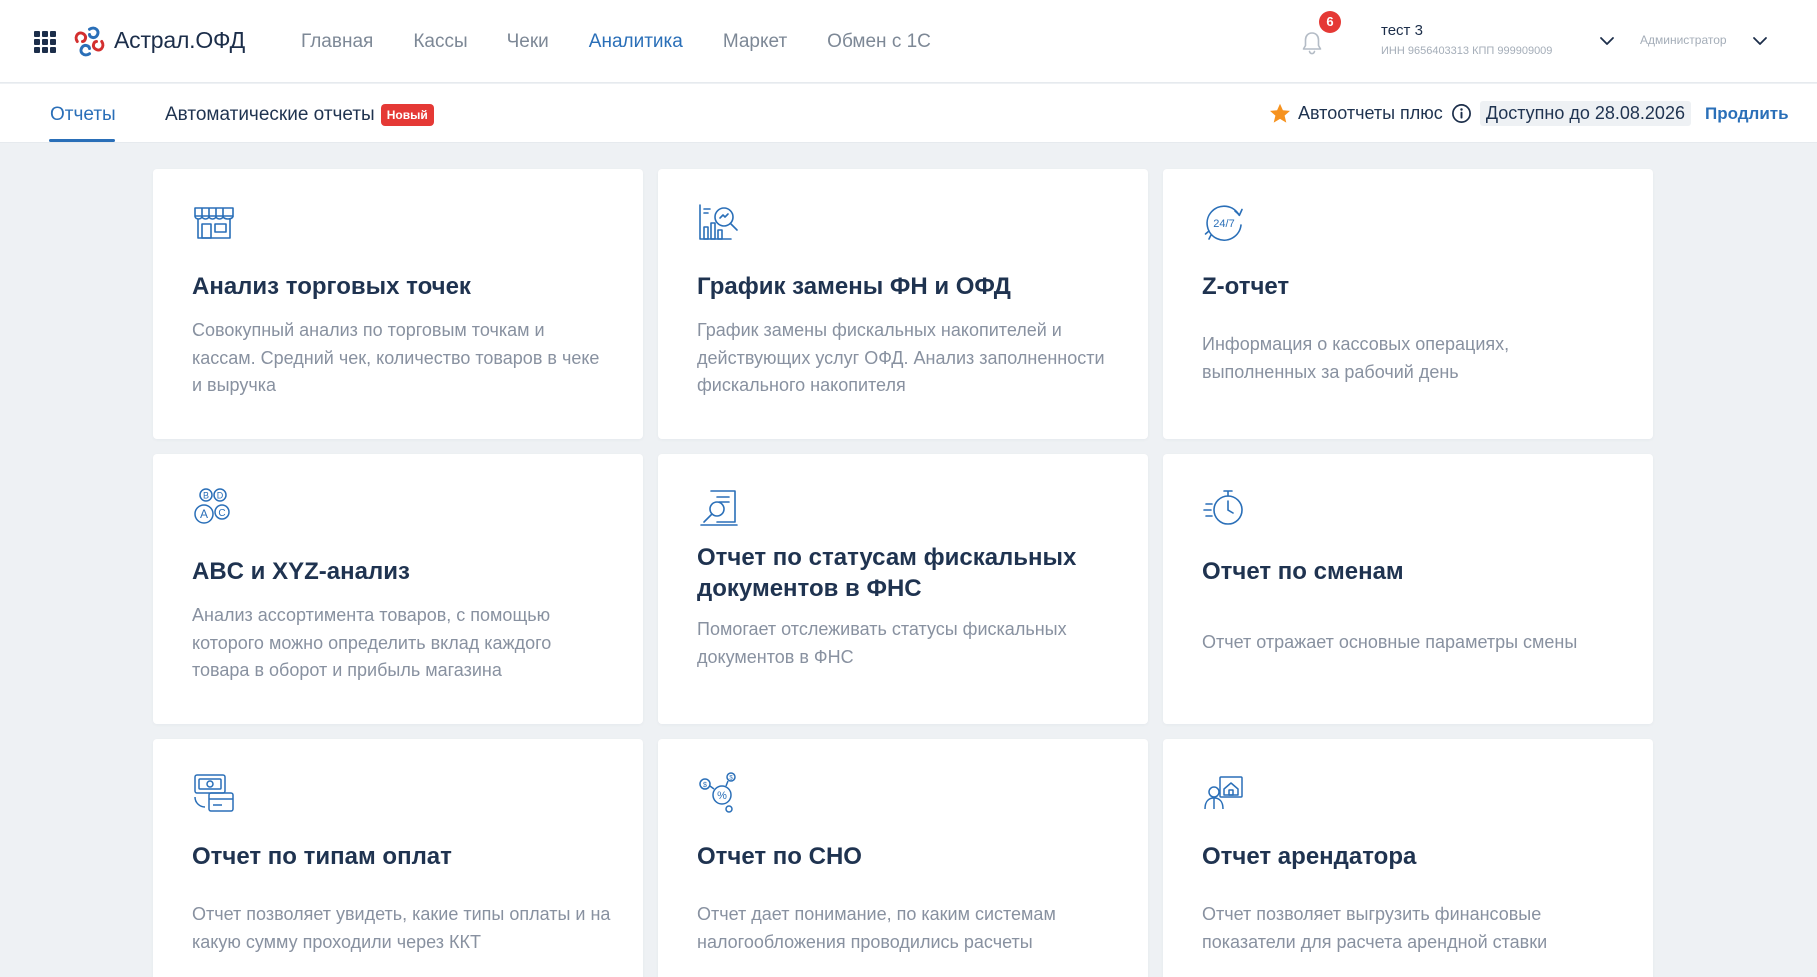 The height and width of the screenshot is (977, 1817). I want to click on svg-text: C, so click(221, 513).